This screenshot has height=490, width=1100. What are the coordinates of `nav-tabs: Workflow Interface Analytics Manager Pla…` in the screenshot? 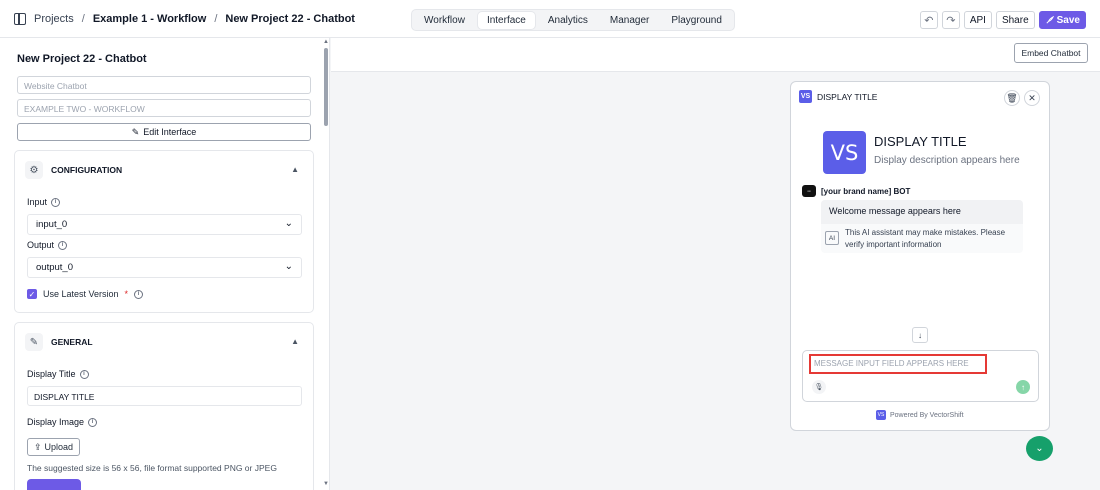 It's located at (573, 20).